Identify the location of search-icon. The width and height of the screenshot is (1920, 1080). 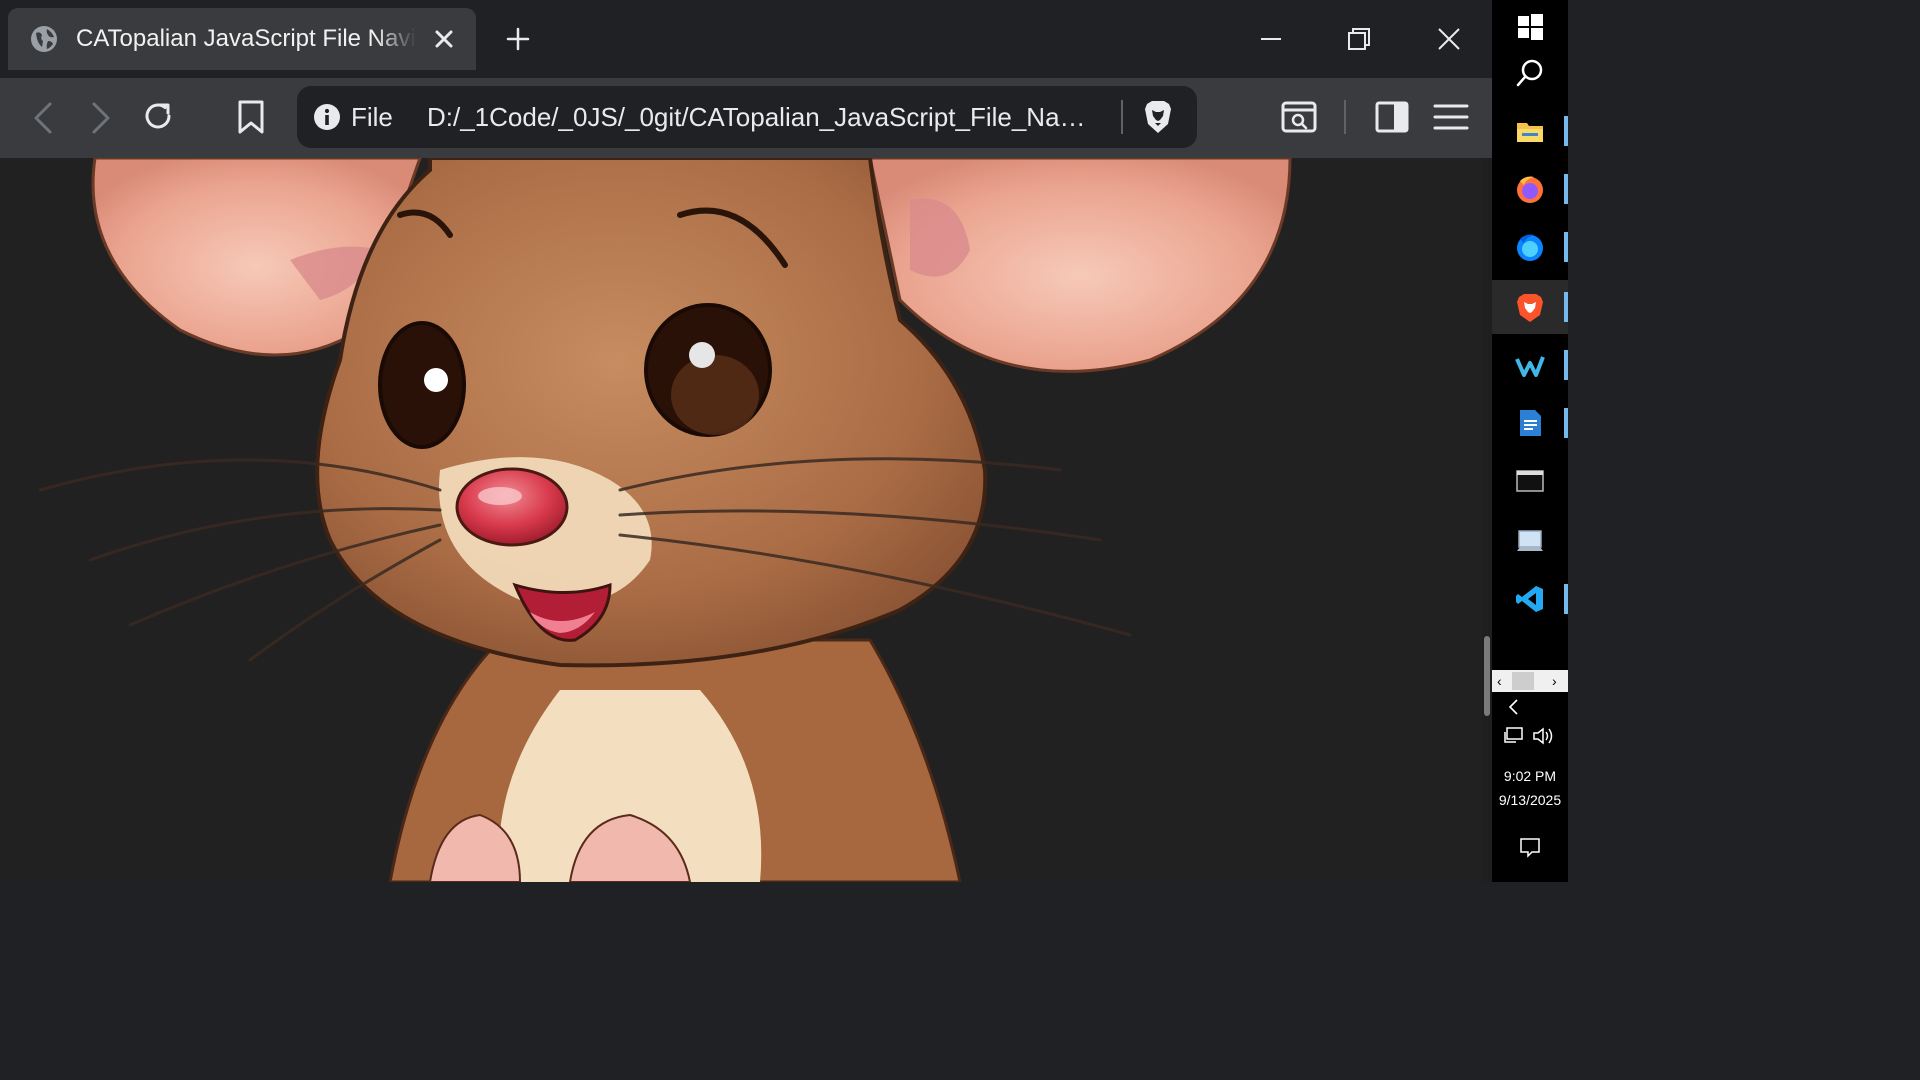
(1529, 73).